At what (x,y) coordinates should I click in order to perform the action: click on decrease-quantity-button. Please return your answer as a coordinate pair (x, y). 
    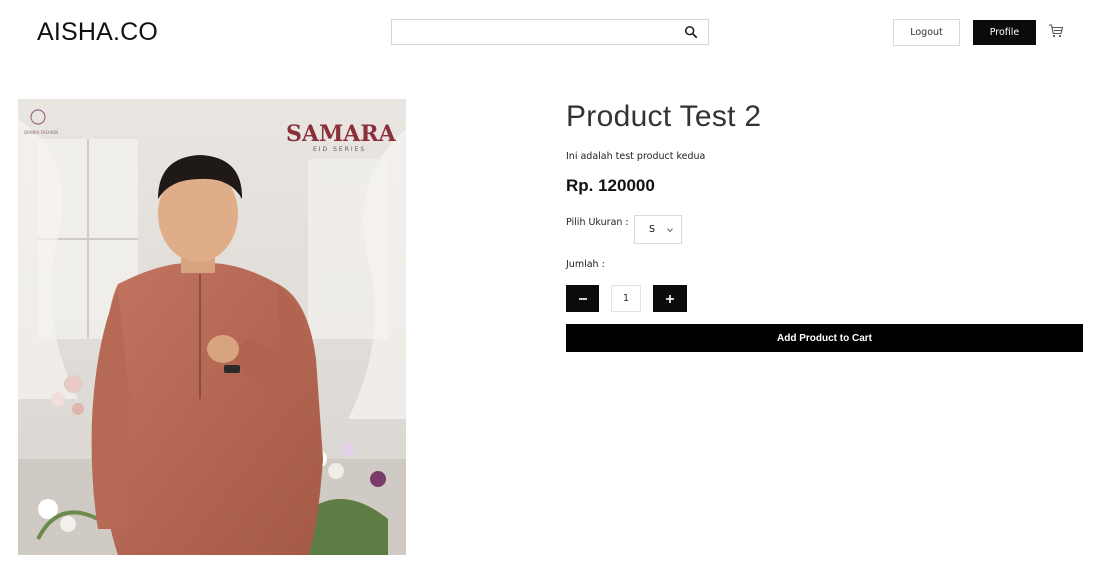
    Looking at the image, I should click on (582, 298).